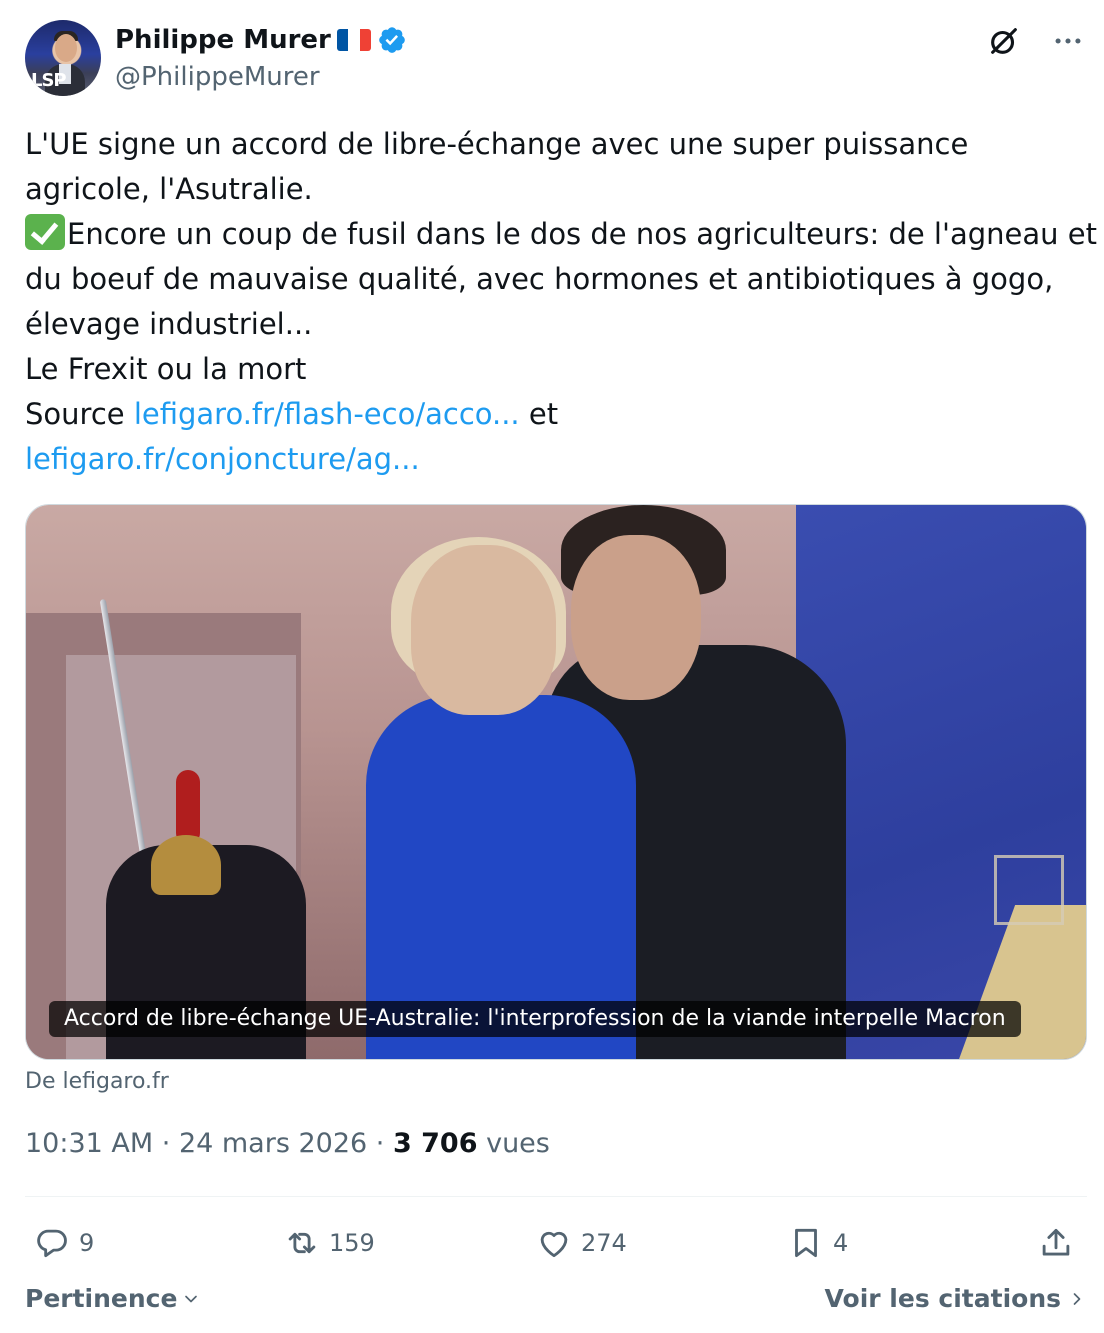  Describe the element at coordinates (1077, 1298) in the screenshot. I see `chevron-right-icon` at that location.